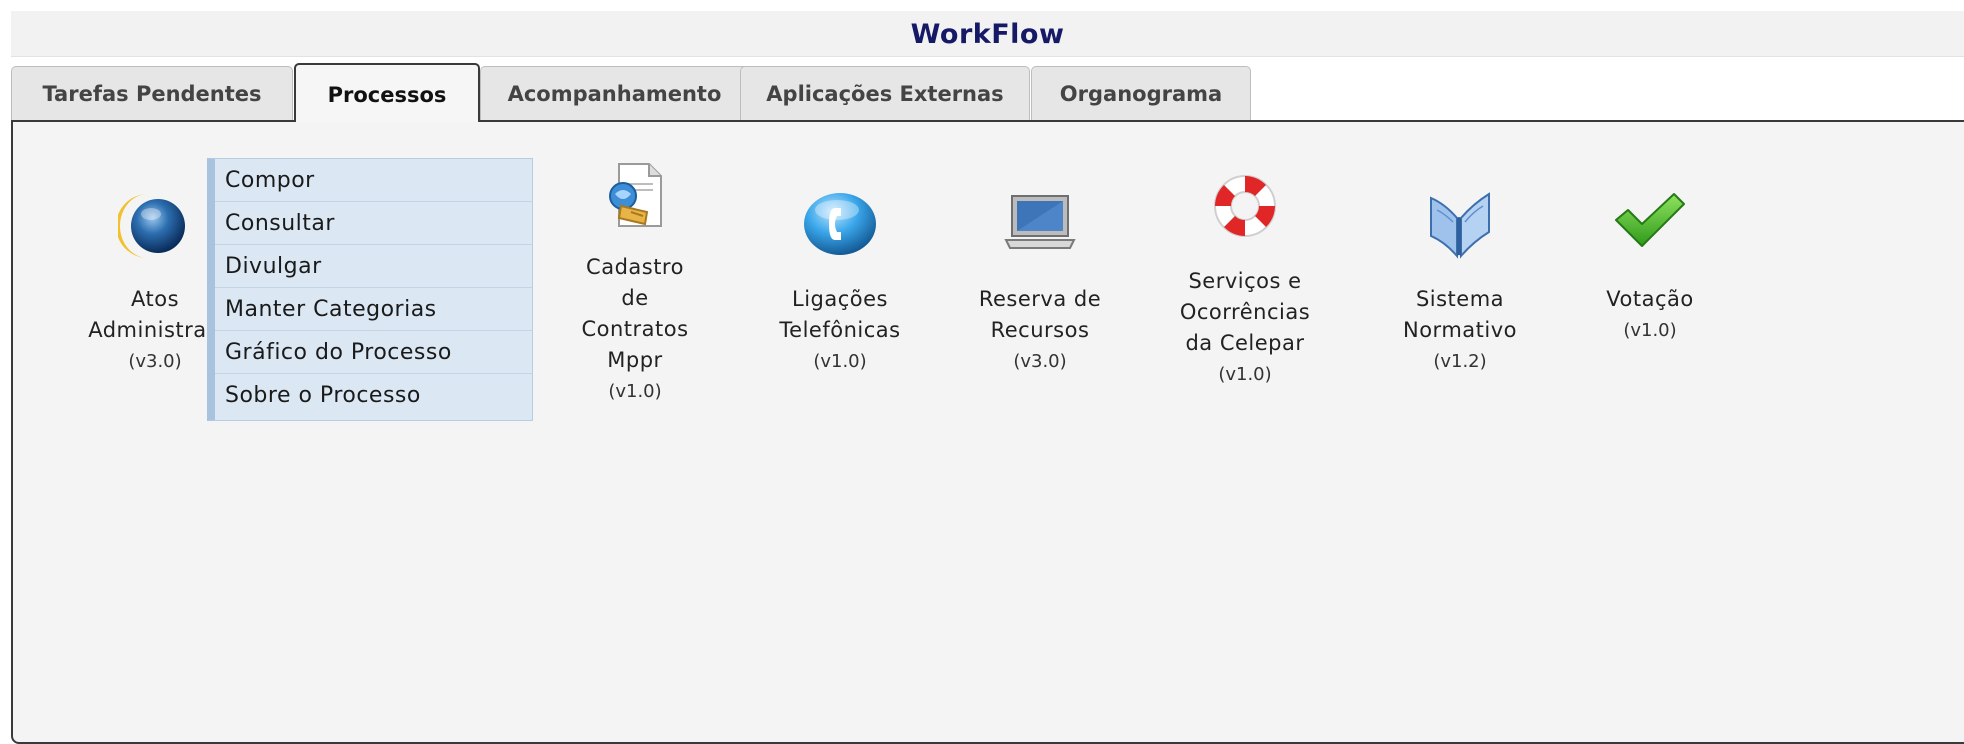 The width and height of the screenshot is (1964, 744). Describe the element at coordinates (987, 34) in the screenshot. I see `app-title: WorkFlow` at that location.